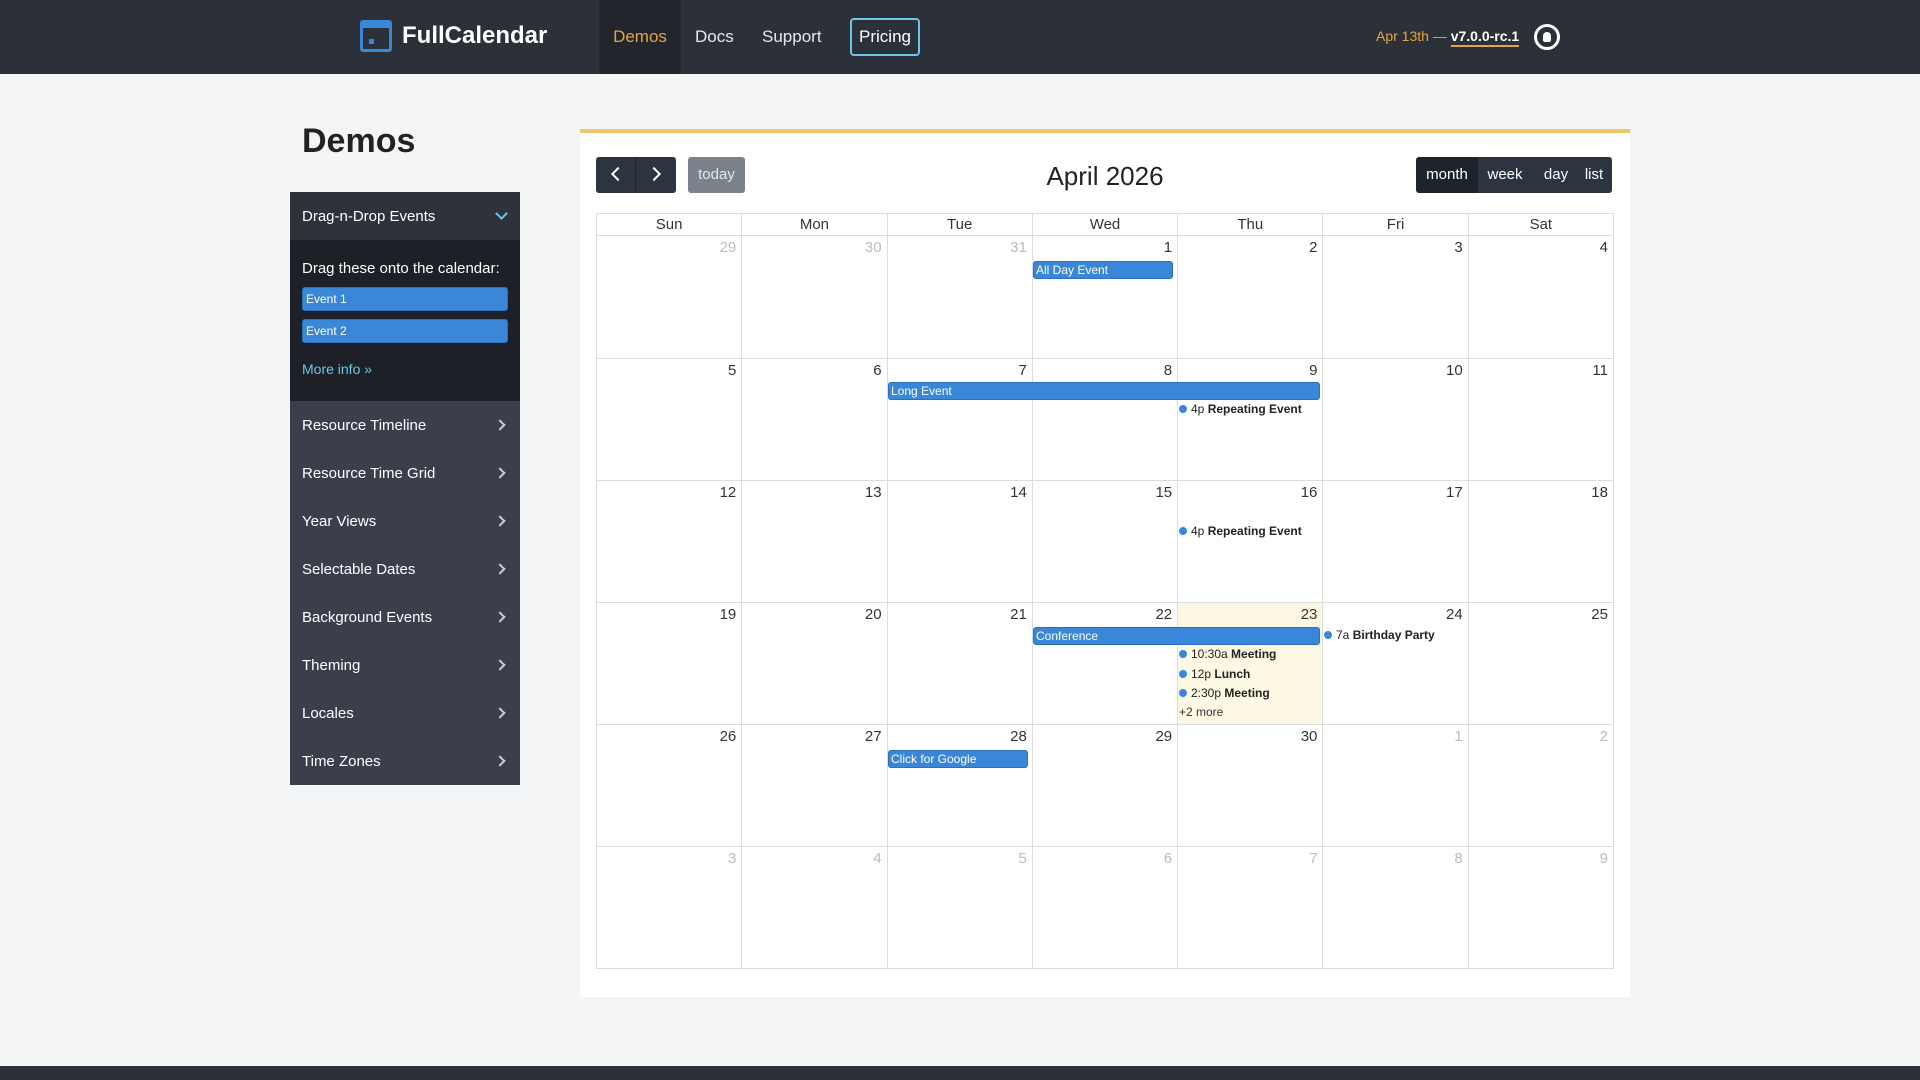 This screenshot has width=1920, height=1080. What do you see at coordinates (1309, 614) in the screenshot?
I see `day-number: 23` at bounding box center [1309, 614].